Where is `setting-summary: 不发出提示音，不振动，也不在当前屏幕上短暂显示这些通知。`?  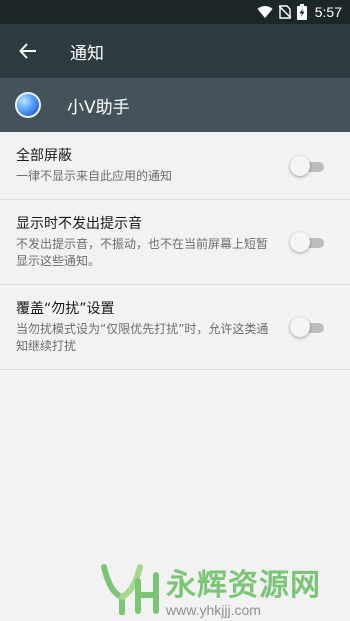
setting-summary: 不发出提示音，不振动，也不在当前屏幕上短暂显示这些通知。 is located at coordinates (142, 252).